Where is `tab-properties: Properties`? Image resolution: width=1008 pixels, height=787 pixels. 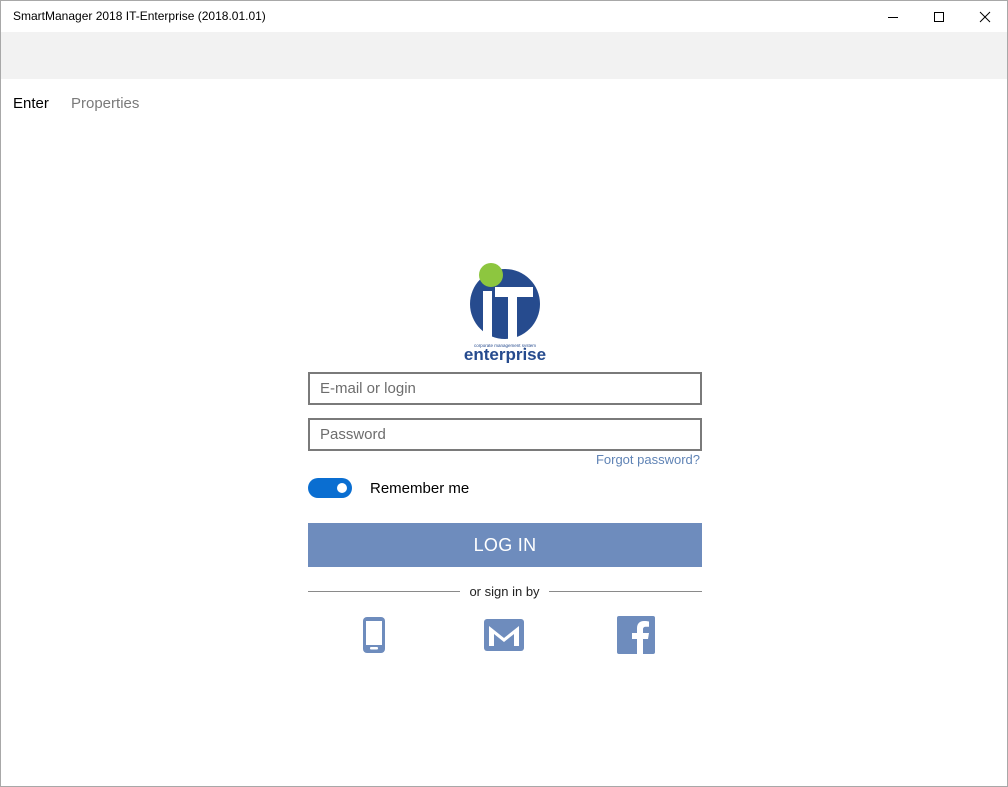 tab-properties: Properties is located at coordinates (105, 103).